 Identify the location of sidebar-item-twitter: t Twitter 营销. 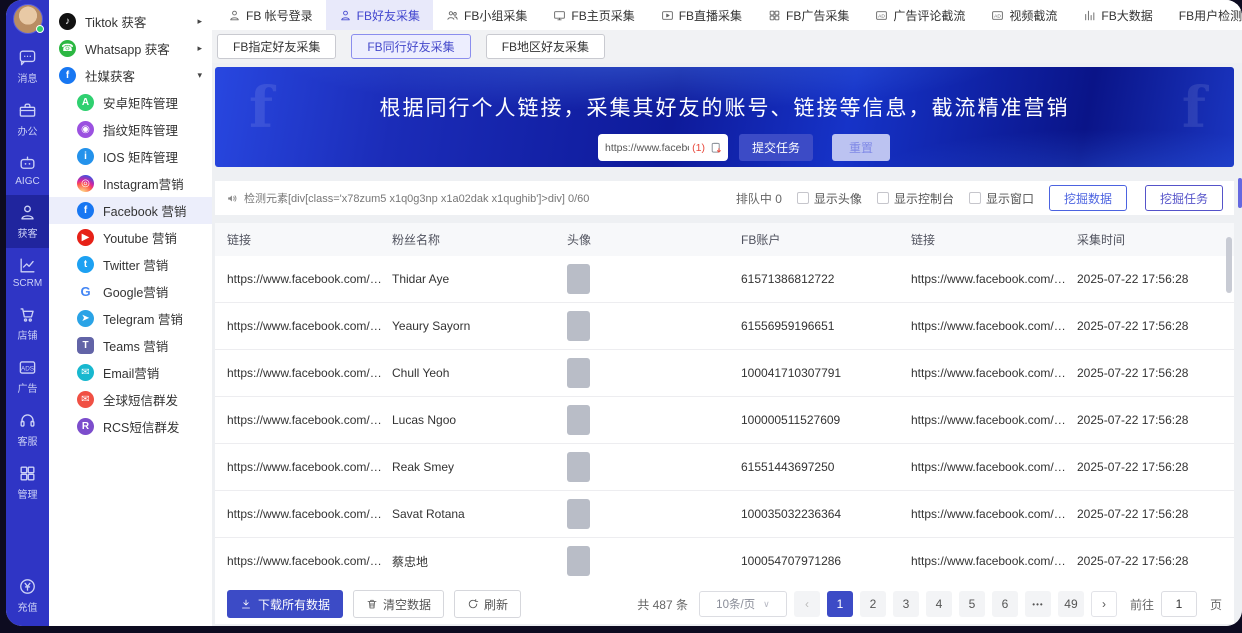
(130, 264).